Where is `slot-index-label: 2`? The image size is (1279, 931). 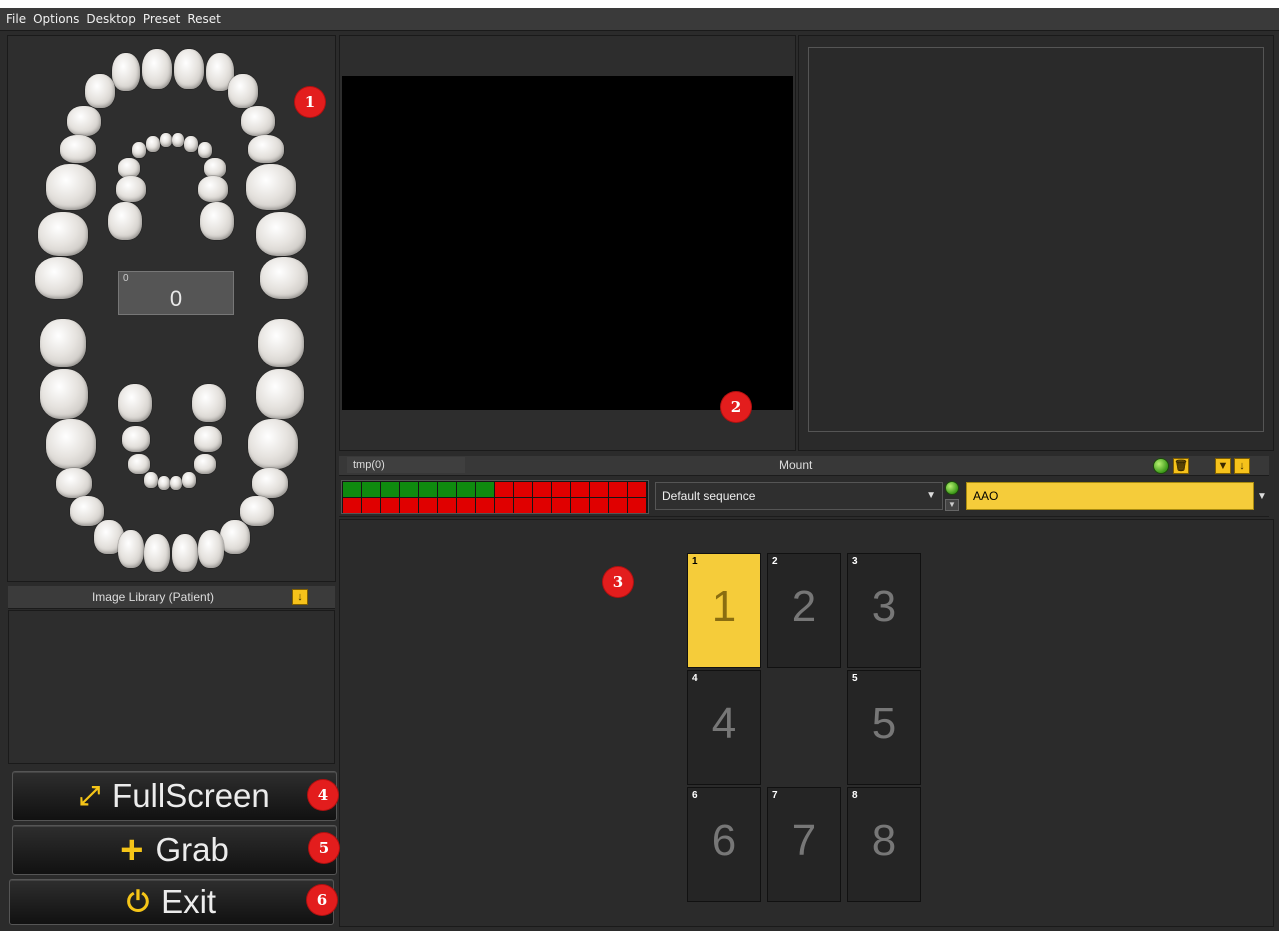
slot-index-label: 2 is located at coordinates (775, 561).